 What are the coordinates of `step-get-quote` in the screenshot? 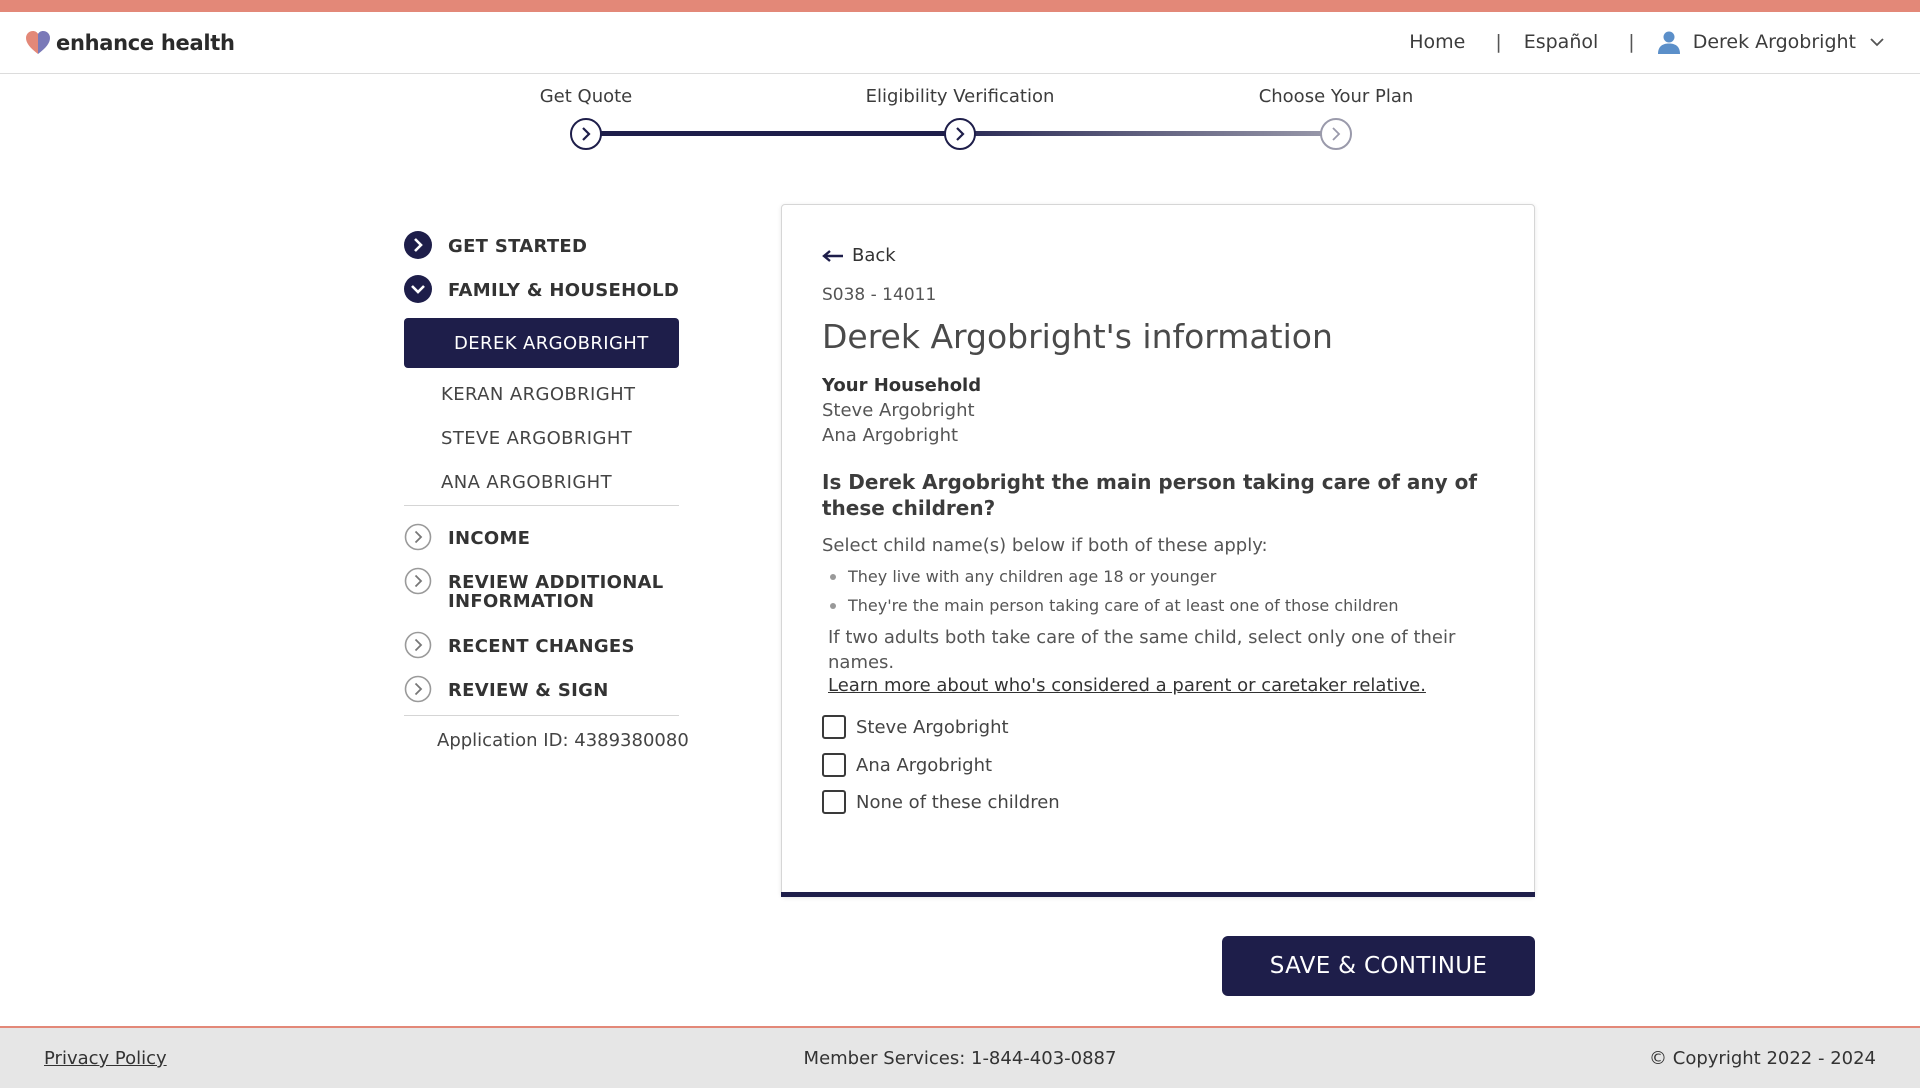 It's located at (586, 134).